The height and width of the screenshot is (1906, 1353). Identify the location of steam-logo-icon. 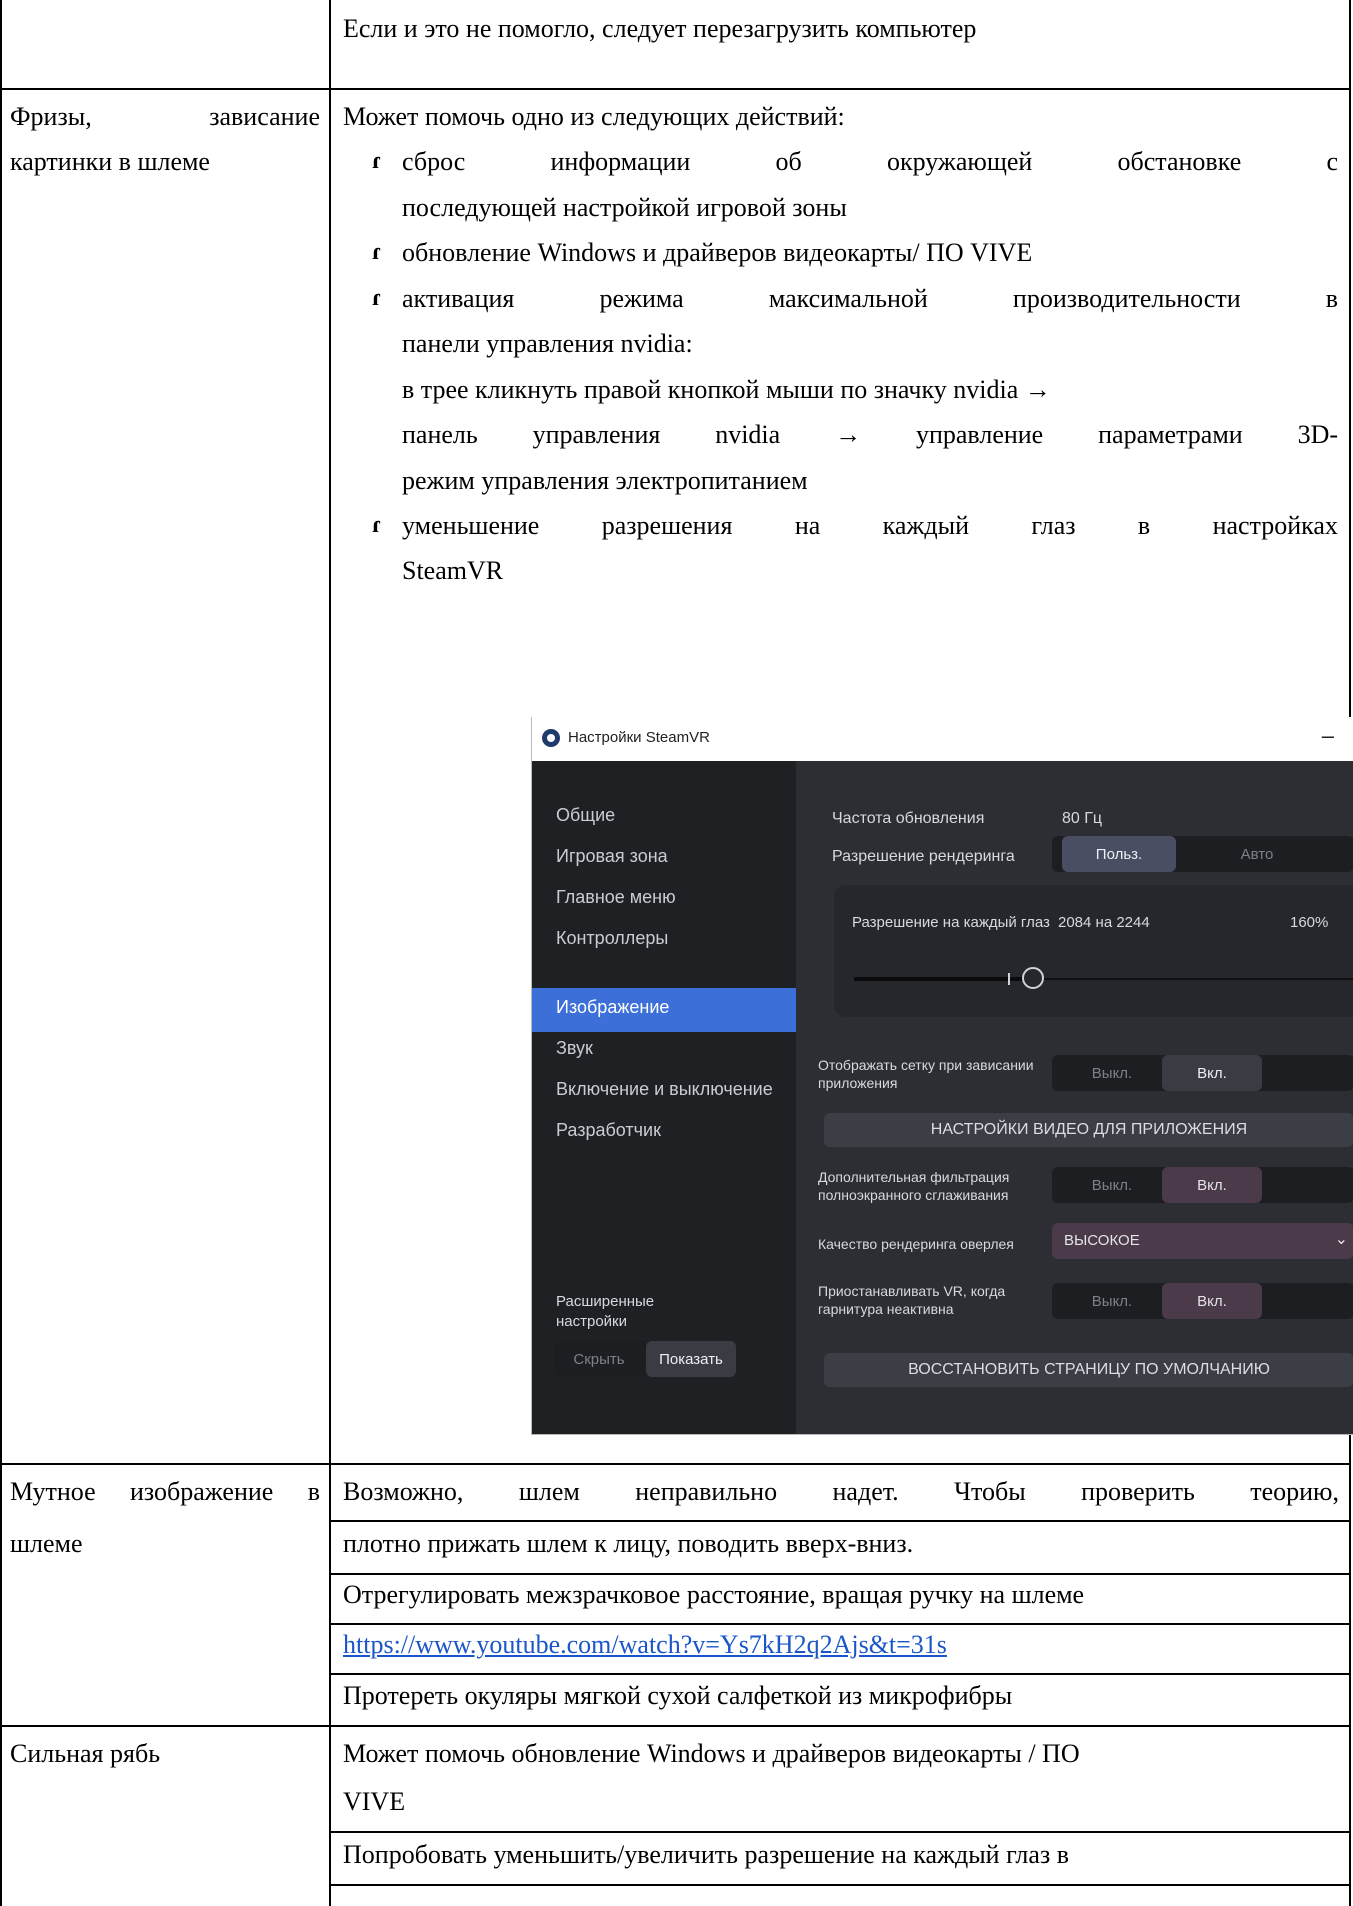
(551, 738).